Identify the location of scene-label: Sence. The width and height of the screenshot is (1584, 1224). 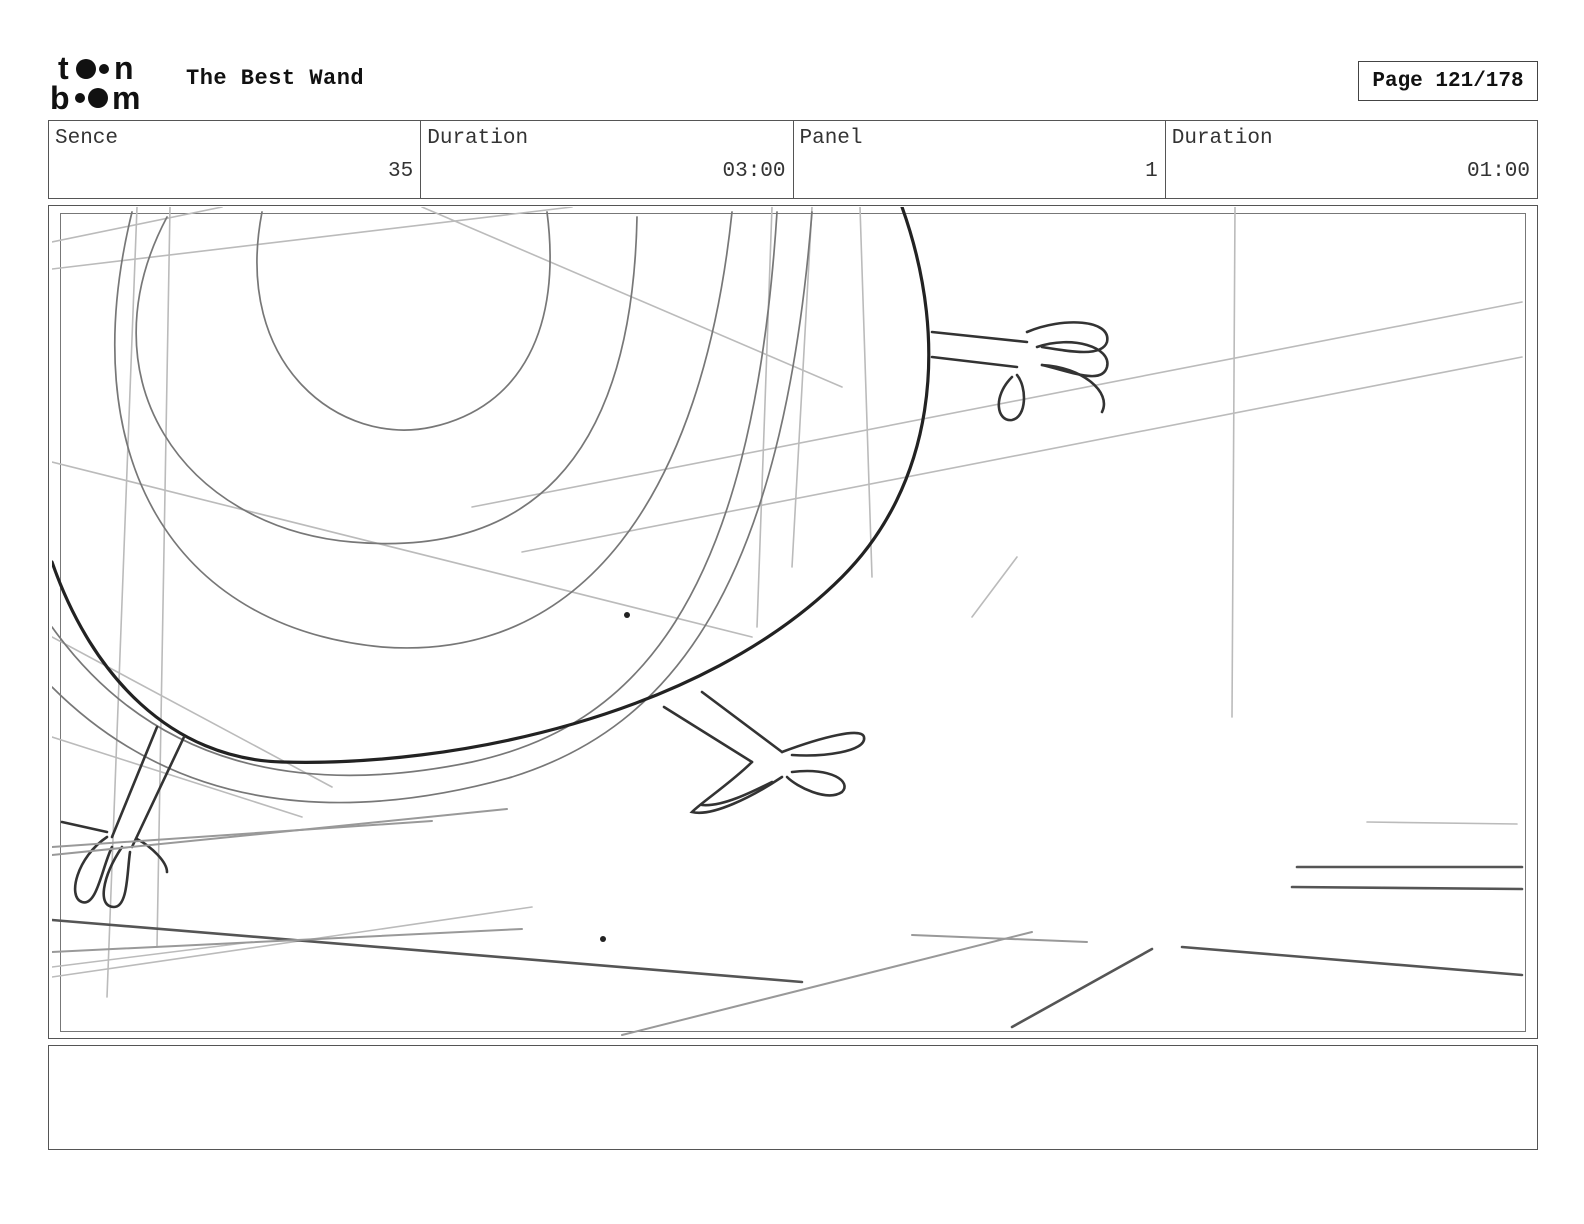
(87, 138).